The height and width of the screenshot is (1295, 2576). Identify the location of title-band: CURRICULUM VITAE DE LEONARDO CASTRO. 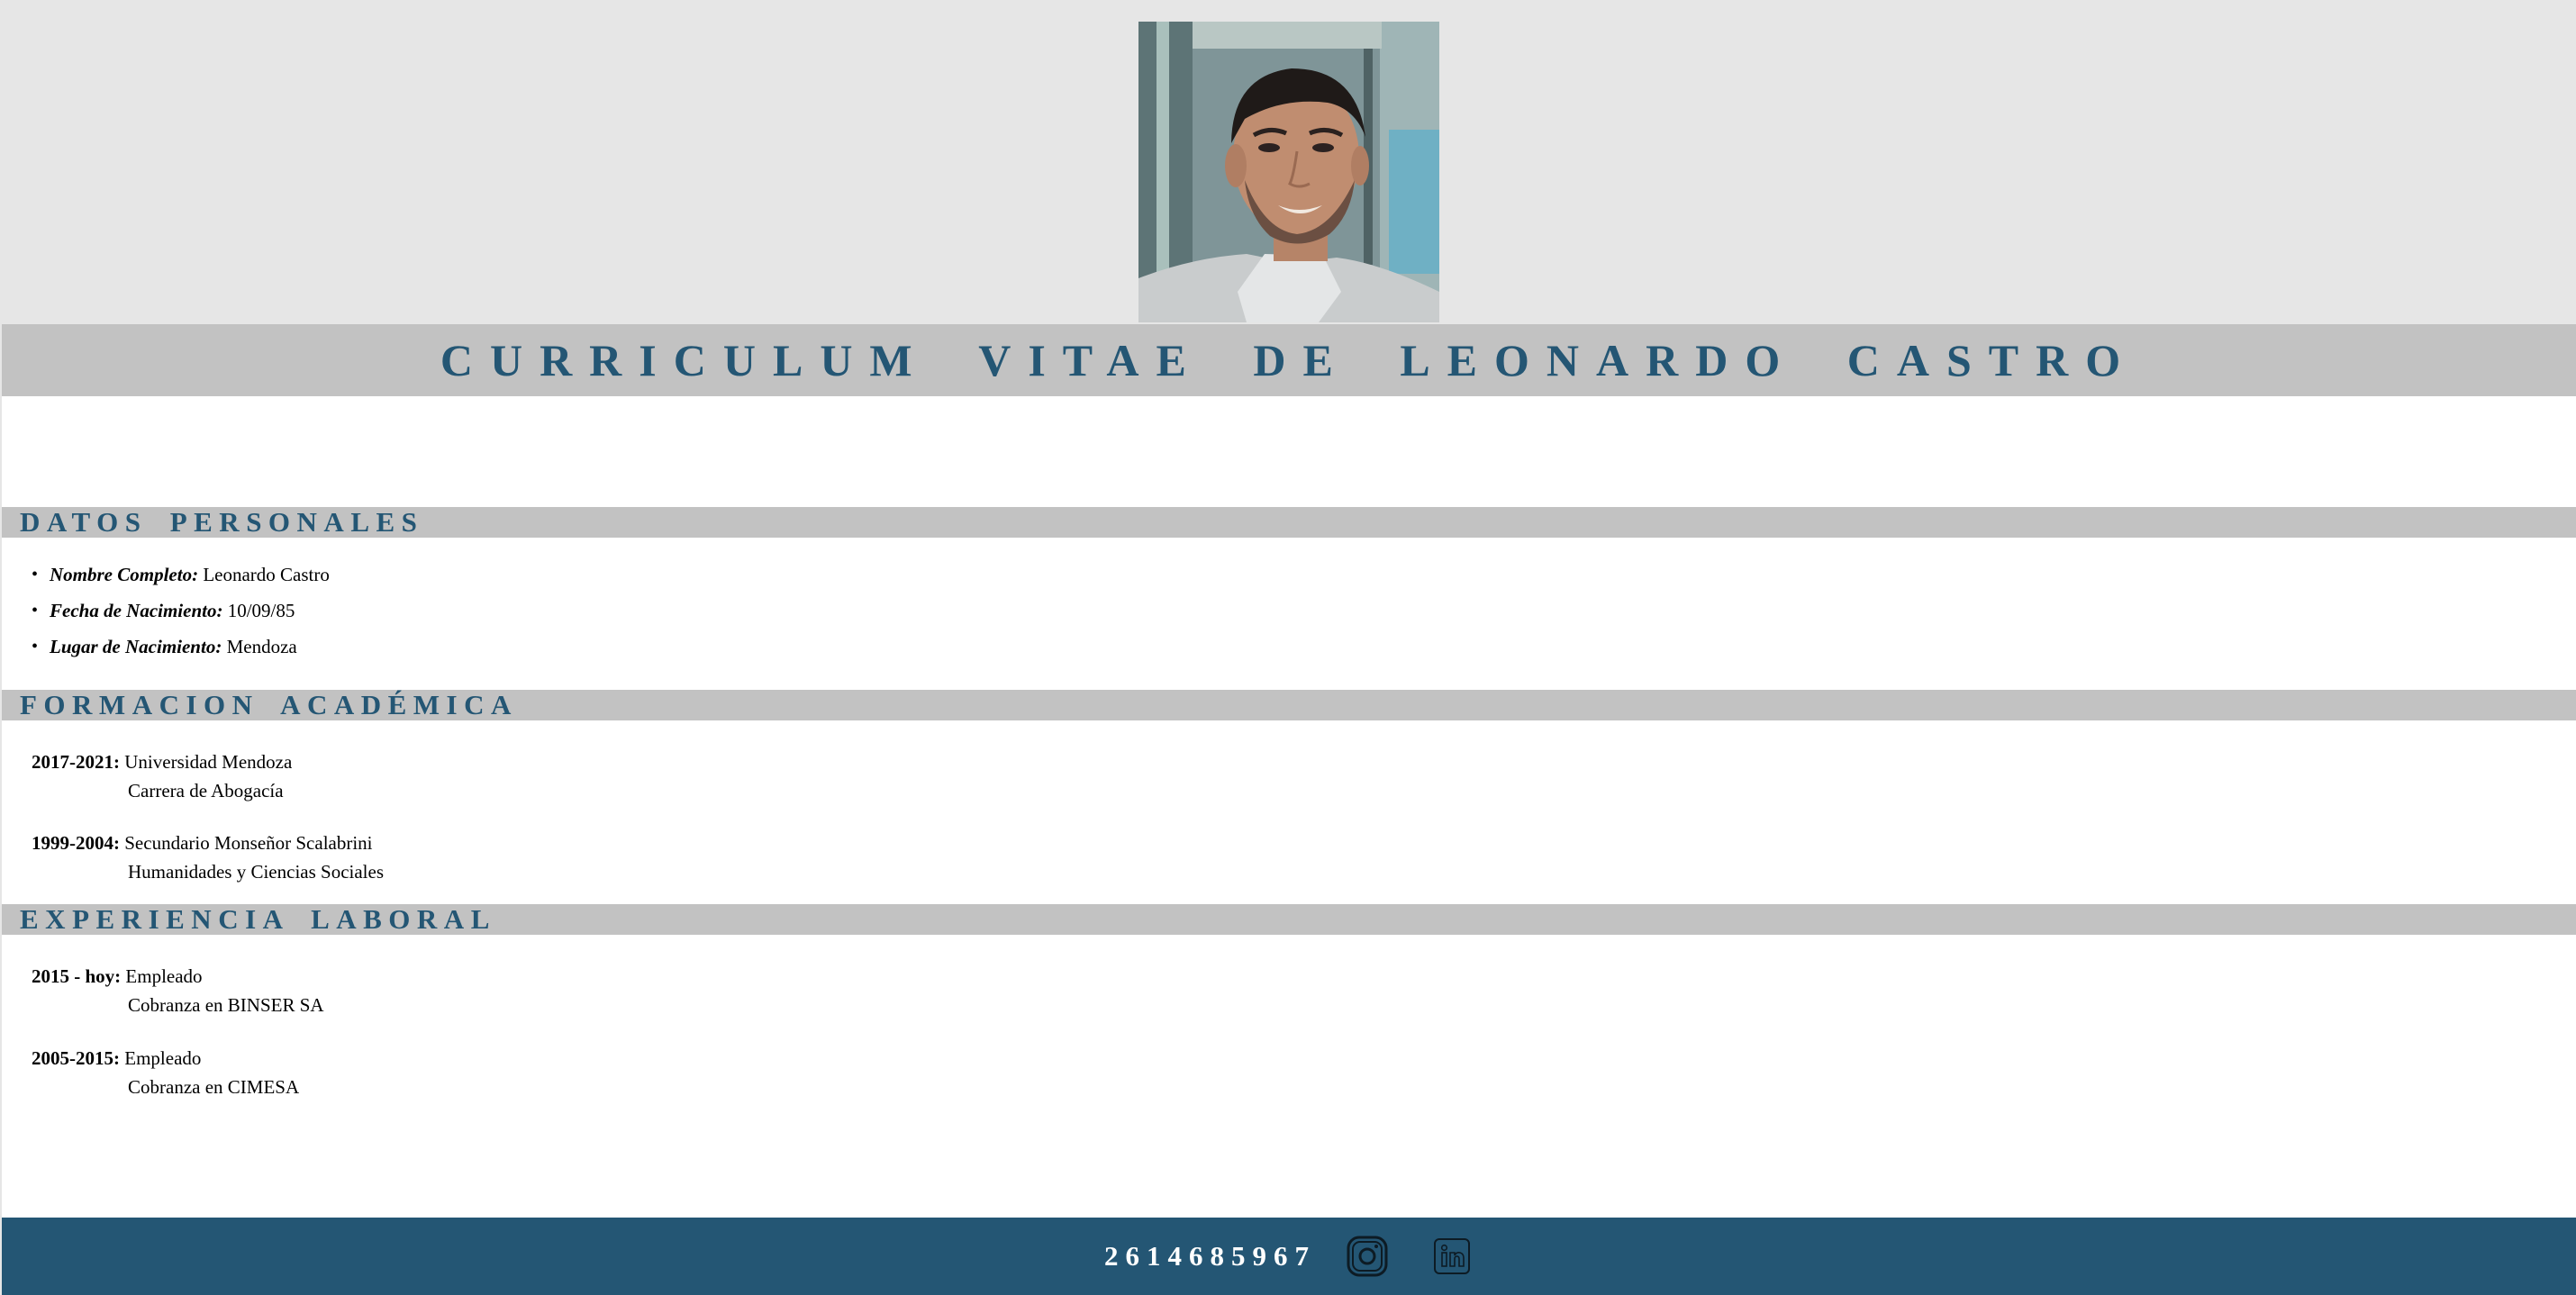
(1289, 360).